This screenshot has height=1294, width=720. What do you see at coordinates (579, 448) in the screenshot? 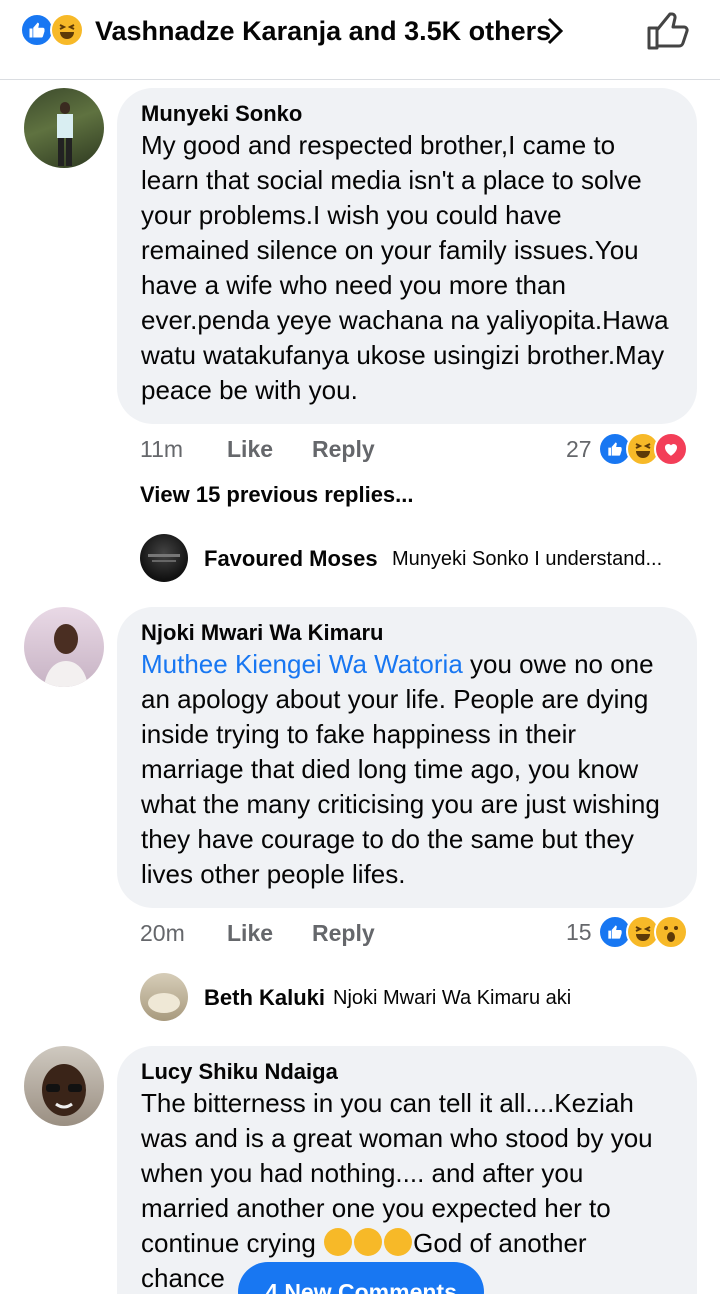
I see `reaction-count-number: 27` at bounding box center [579, 448].